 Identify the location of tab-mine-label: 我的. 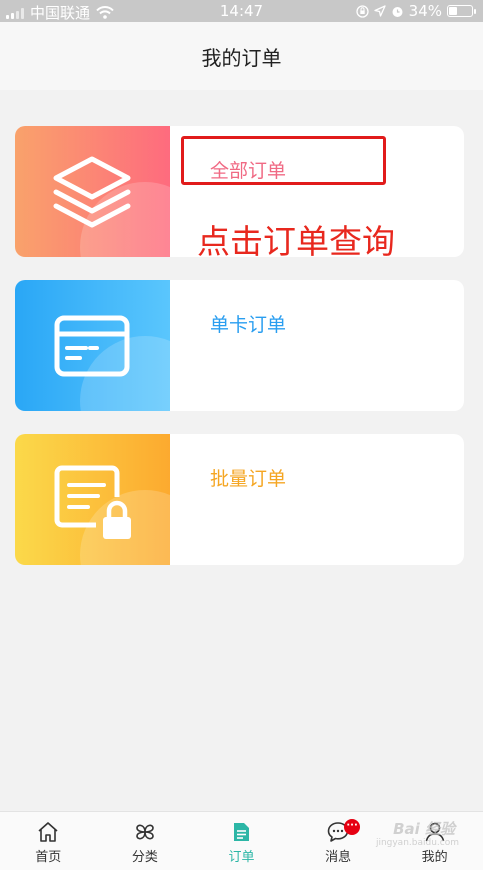
(434, 857).